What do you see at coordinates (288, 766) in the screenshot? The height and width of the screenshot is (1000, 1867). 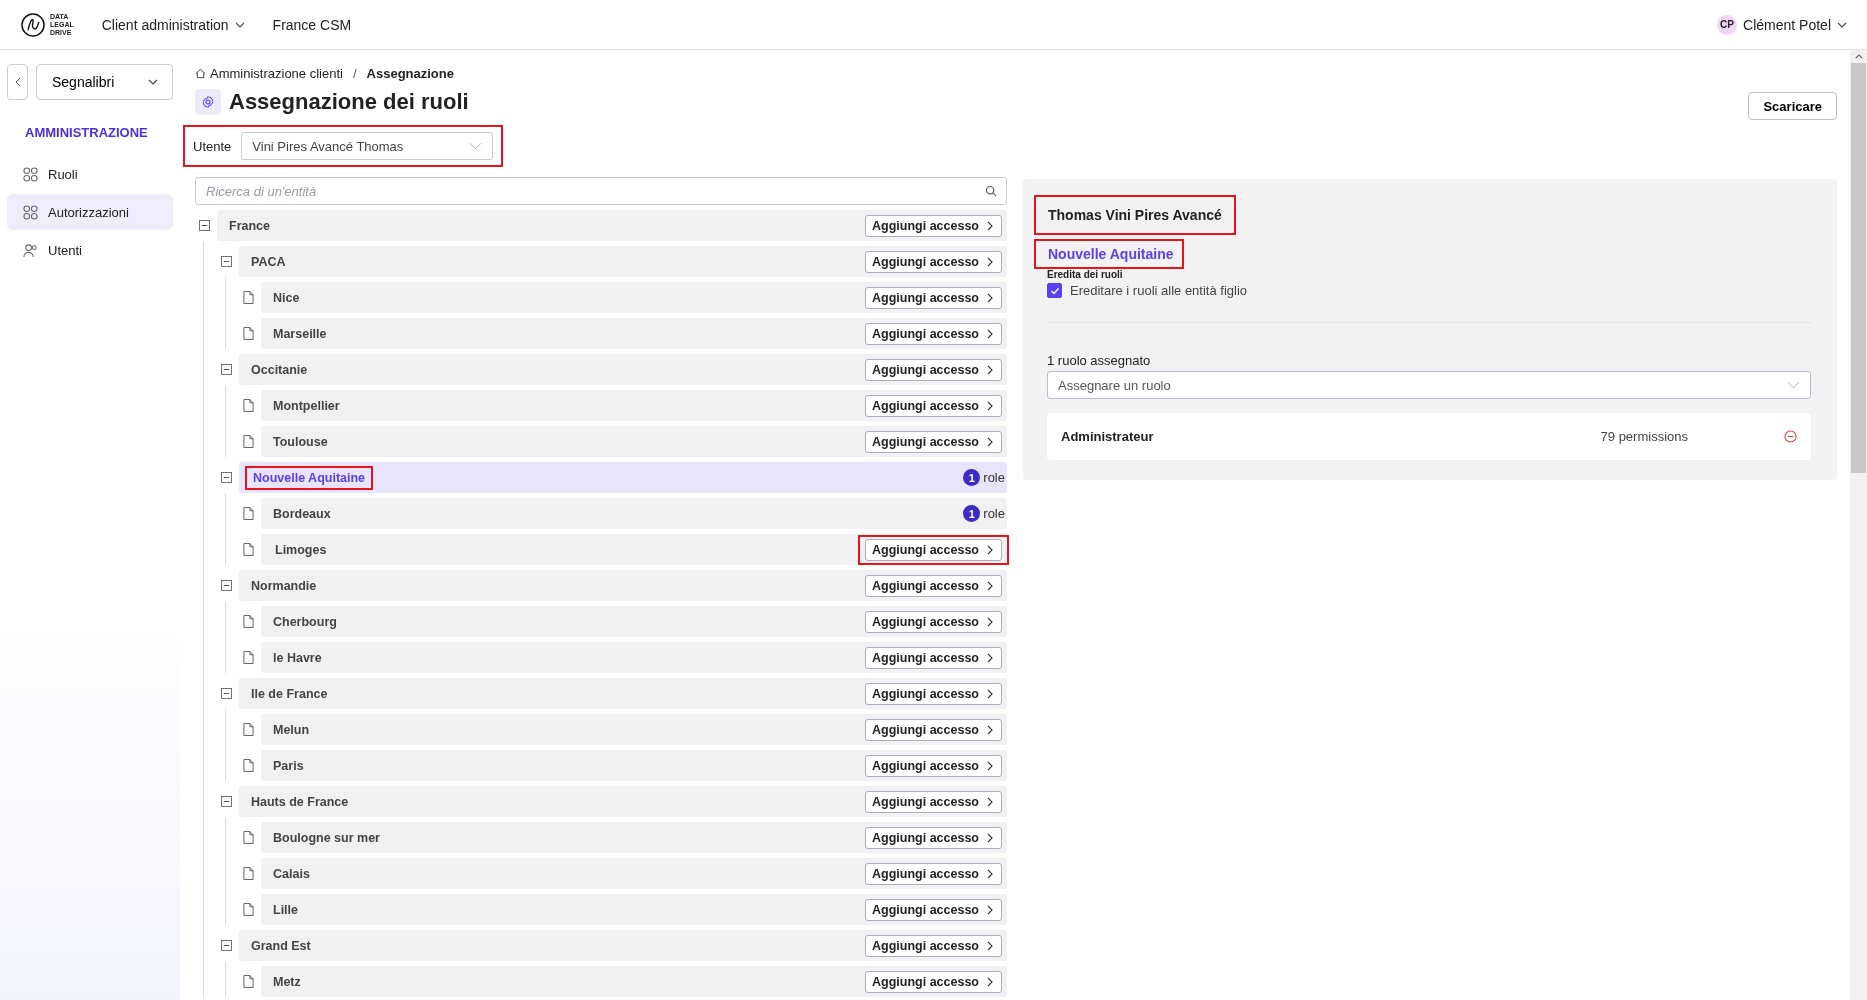 I see `entity-name: Paris` at bounding box center [288, 766].